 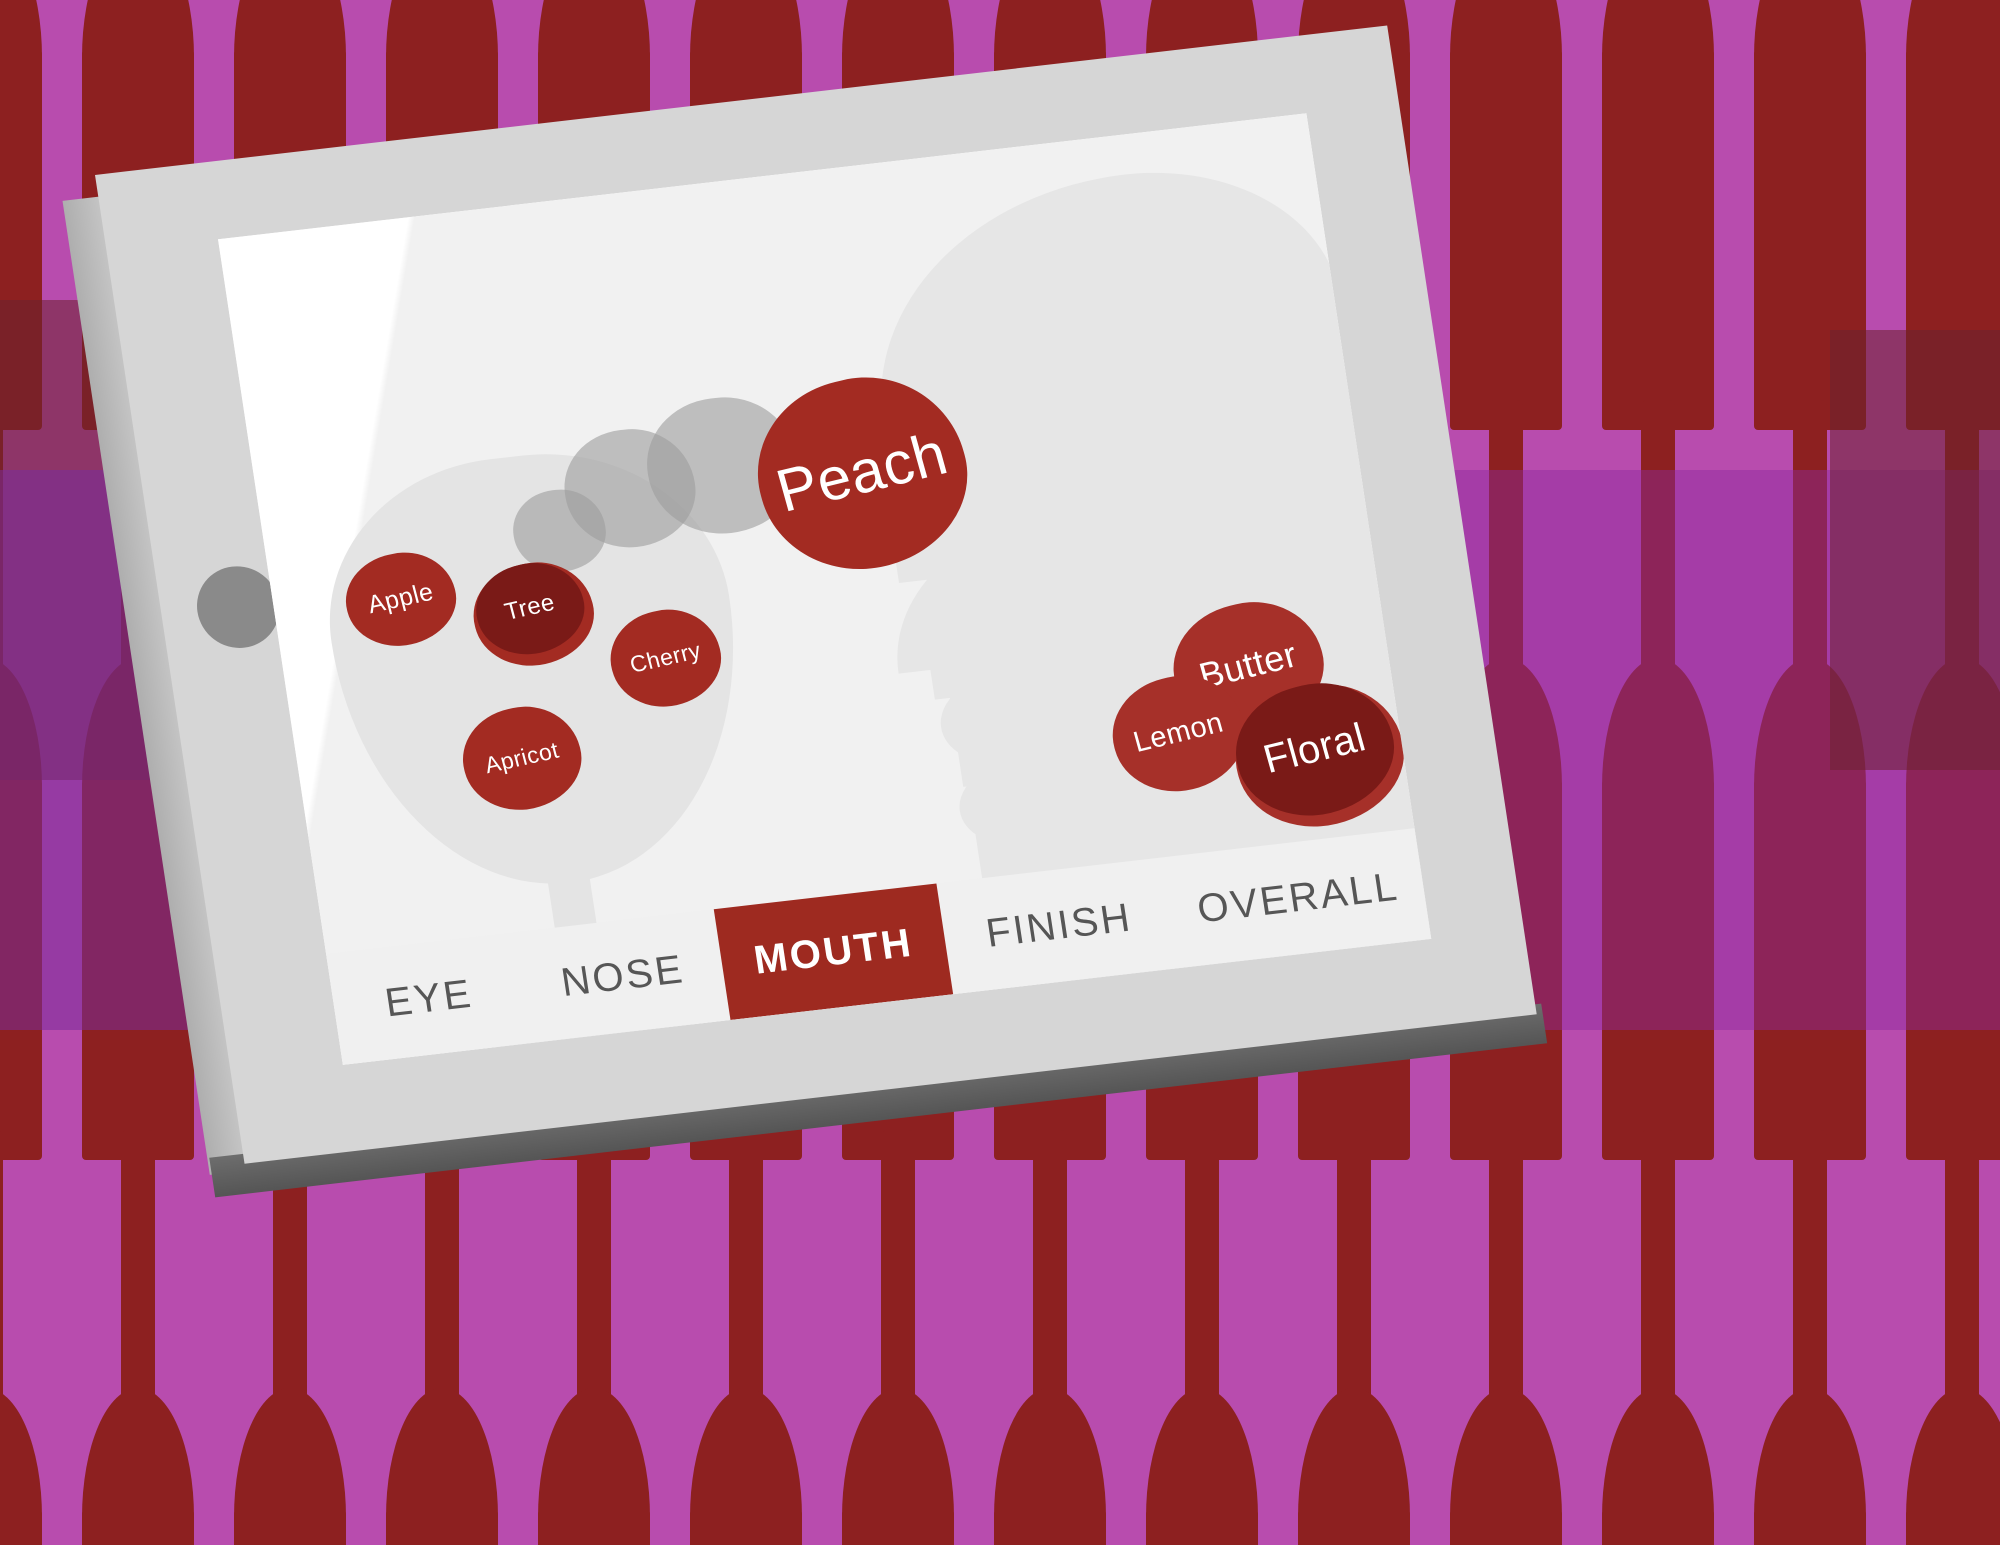 What do you see at coordinates (521, 757) in the screenshot?
I see `bubble-apricot-label: Apricot` at bounding box center [521, 757].